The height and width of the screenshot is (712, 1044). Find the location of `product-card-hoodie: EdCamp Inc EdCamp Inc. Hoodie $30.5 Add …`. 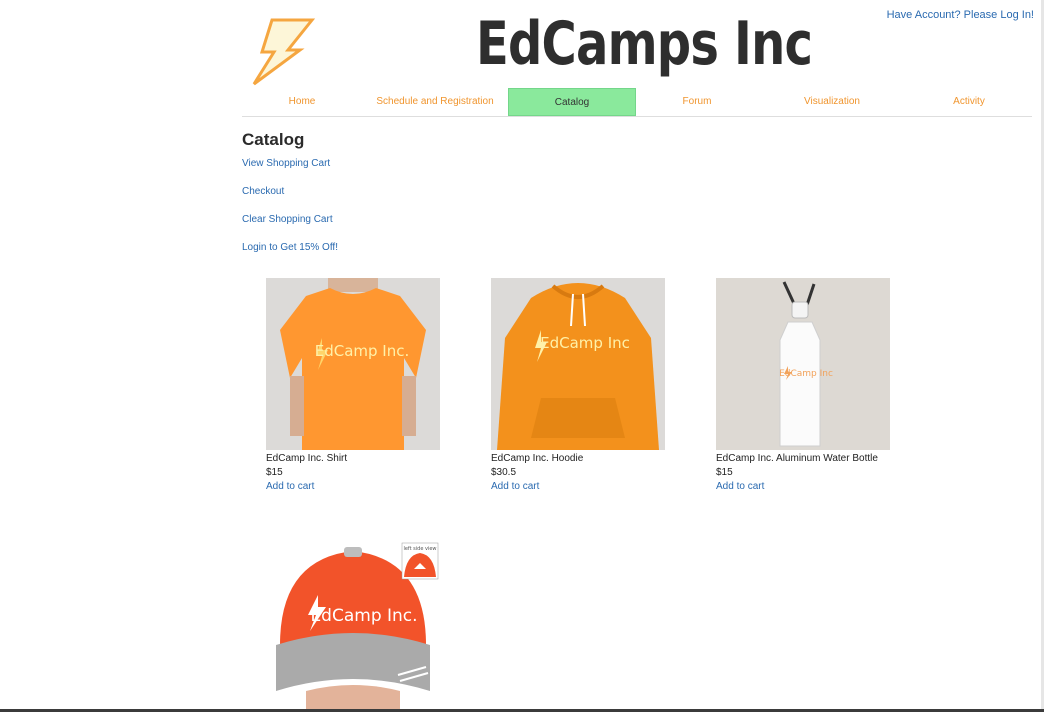

product-card-hoodie: EdCamp Inc EdCamp Inc. Hoodie $30.5 Add … is located at coordinates (591, 385).